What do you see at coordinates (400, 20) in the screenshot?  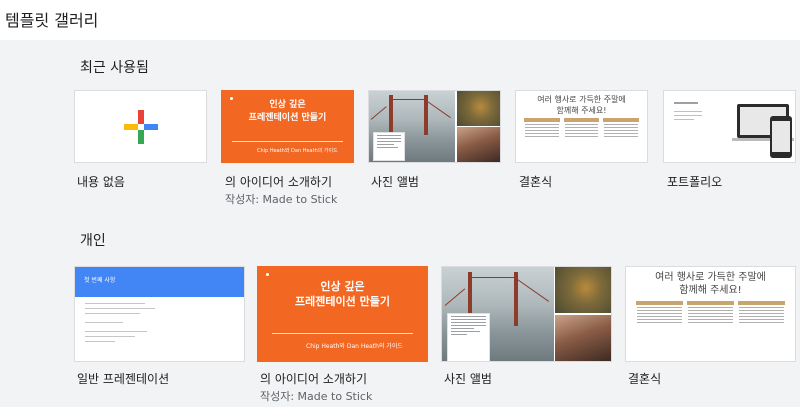 I see `header-bar: 템플릿 갤러리` at bounding box center [400, 20].